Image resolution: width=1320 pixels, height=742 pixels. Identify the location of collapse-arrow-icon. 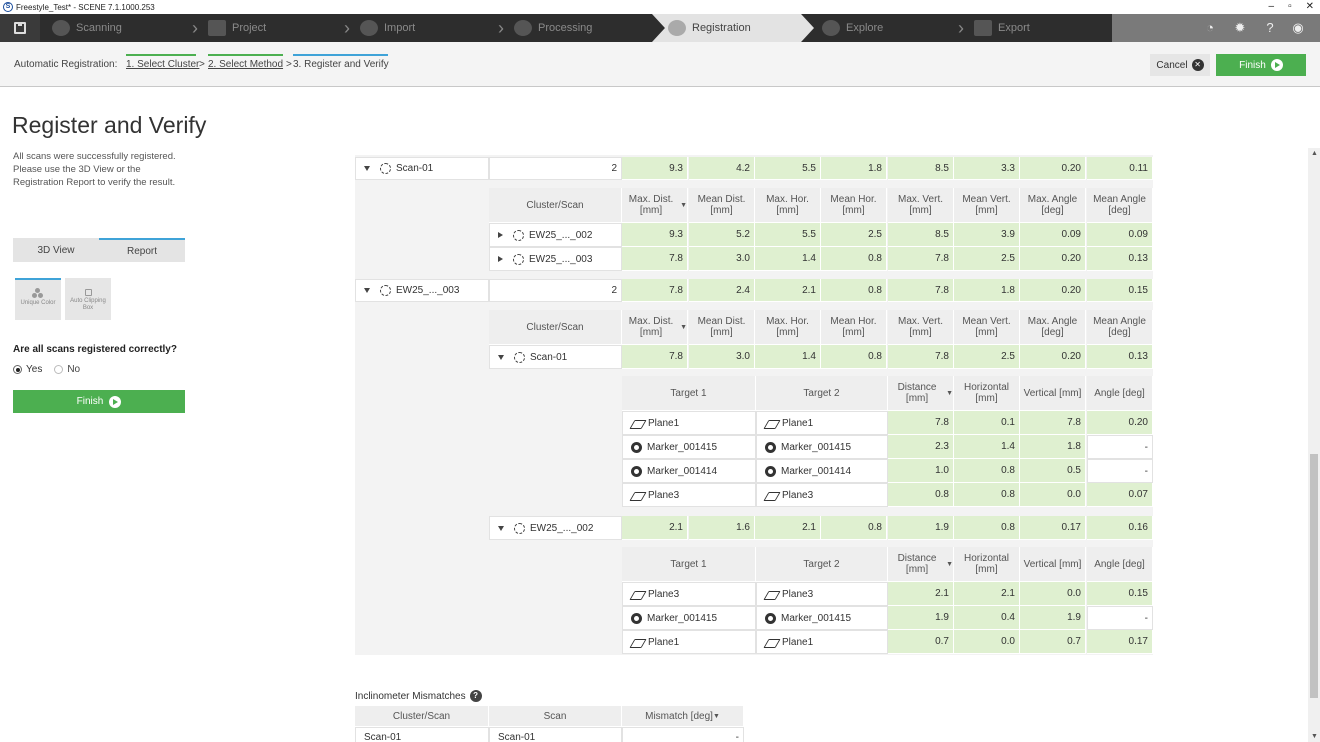
(367, 168).